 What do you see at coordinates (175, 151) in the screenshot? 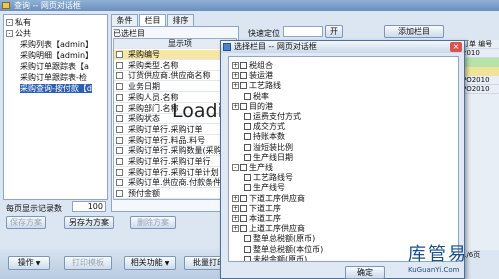
I see `column-row: 采购订单行.采购数量(采购单位)` at bounding box center [175, 151].